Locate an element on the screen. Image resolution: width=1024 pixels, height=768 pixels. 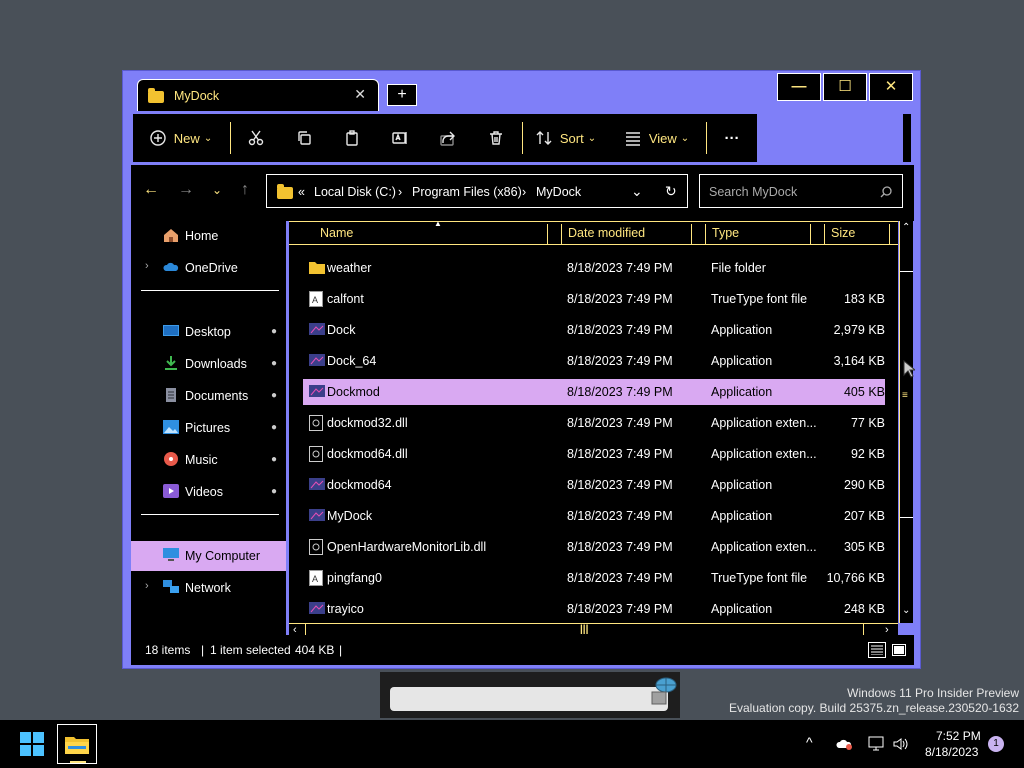
details-view-button is located at coordinates (877, 650).